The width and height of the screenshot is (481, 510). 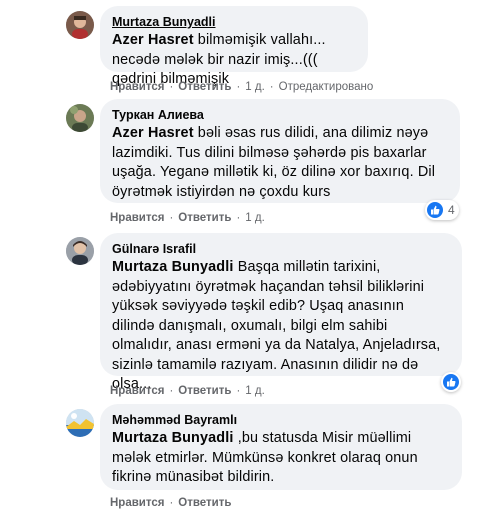 What do you see at coordinates (451, 210) in the screenshot?
I see `reaction-count: 4` at bounding box center [451, 210].